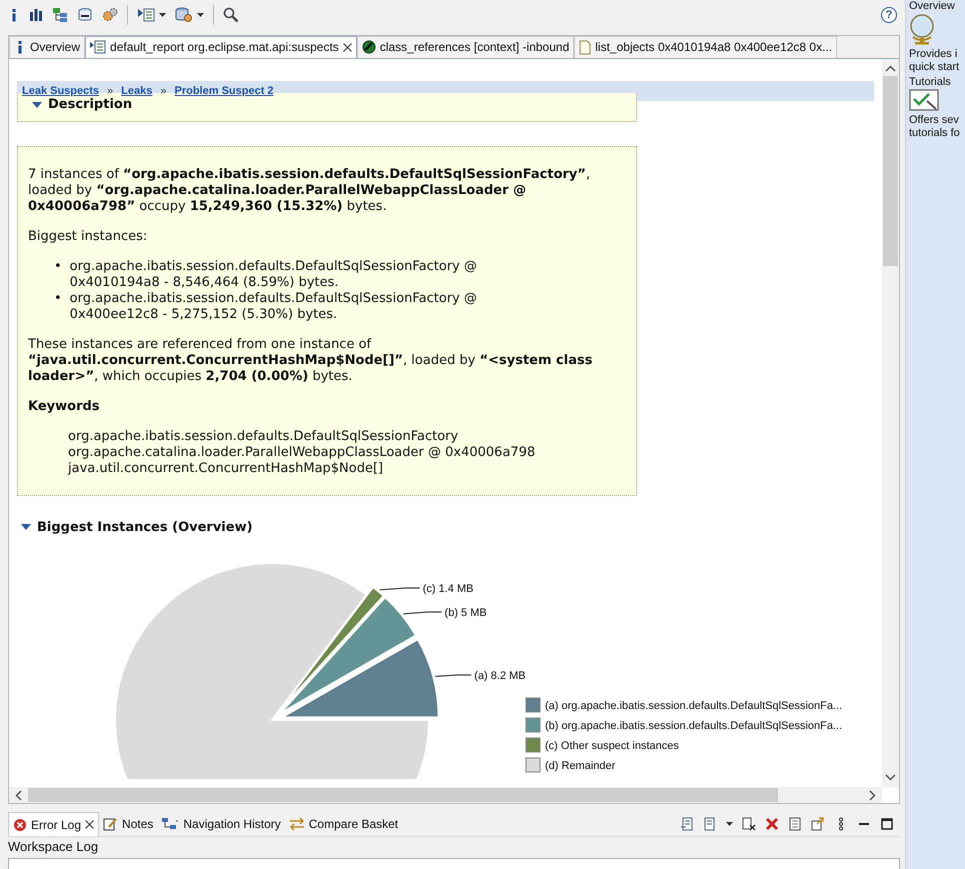  What do you see at coordinates (54, 824) in the screenshot?
I see `tab: Error Log` at bounding box center [54, 824].